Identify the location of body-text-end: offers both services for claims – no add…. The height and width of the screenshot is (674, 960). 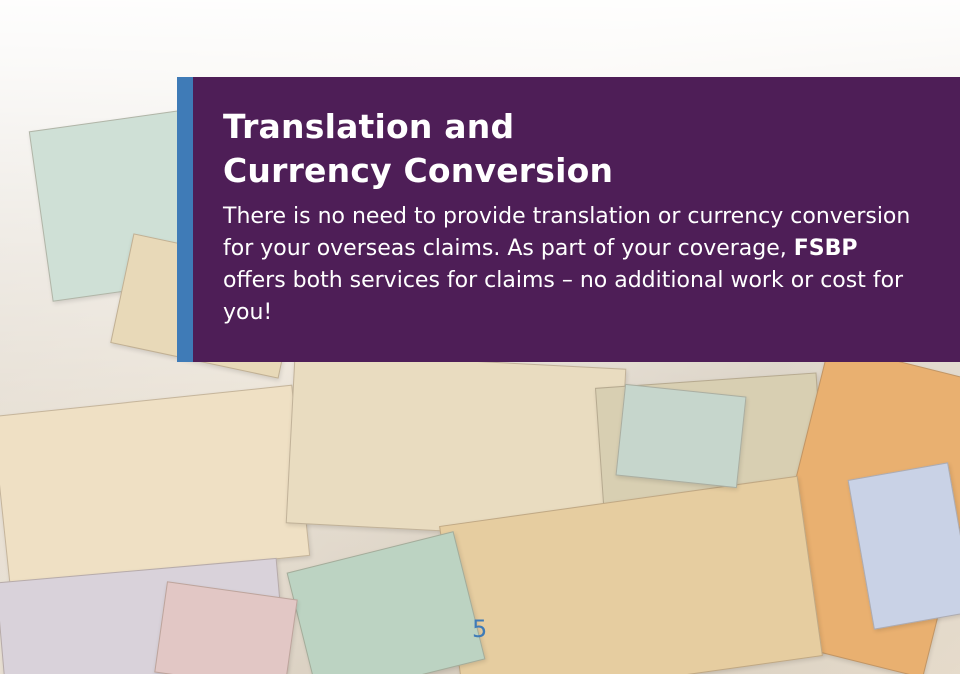
(563, 296).